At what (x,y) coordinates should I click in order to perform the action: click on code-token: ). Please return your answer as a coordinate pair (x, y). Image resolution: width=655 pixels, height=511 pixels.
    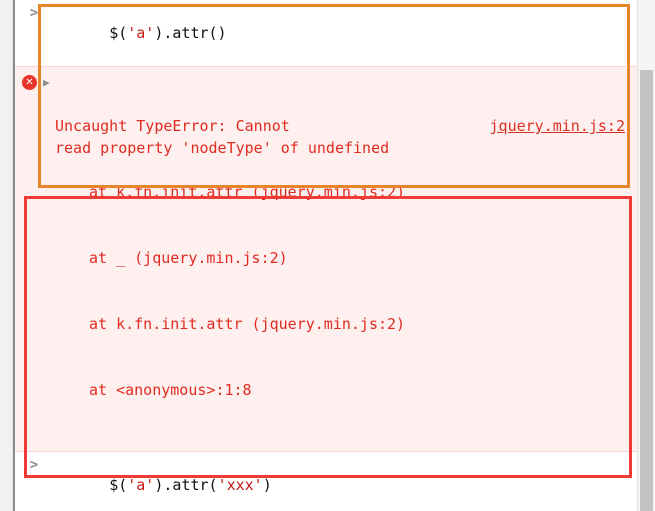
    Looking at the image, I should click on (267, 485).